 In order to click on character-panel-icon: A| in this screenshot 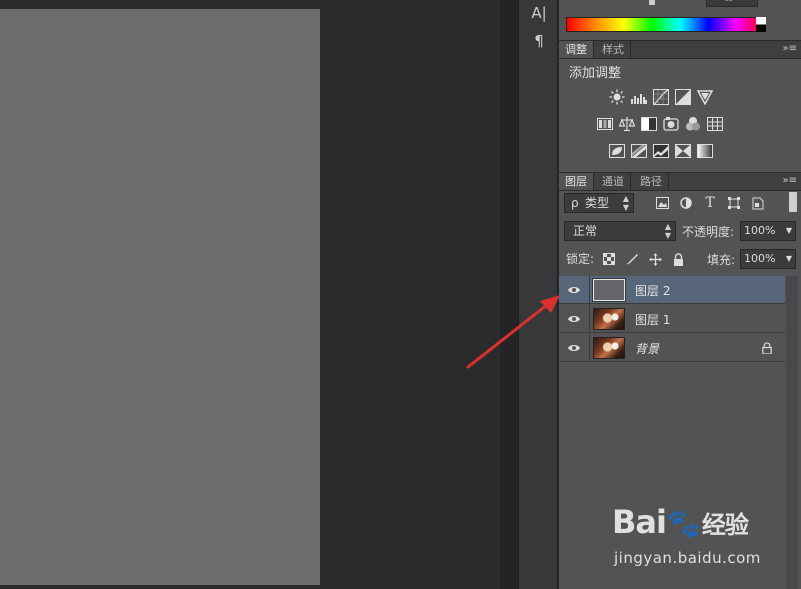, I will do `click(539, 13)`.